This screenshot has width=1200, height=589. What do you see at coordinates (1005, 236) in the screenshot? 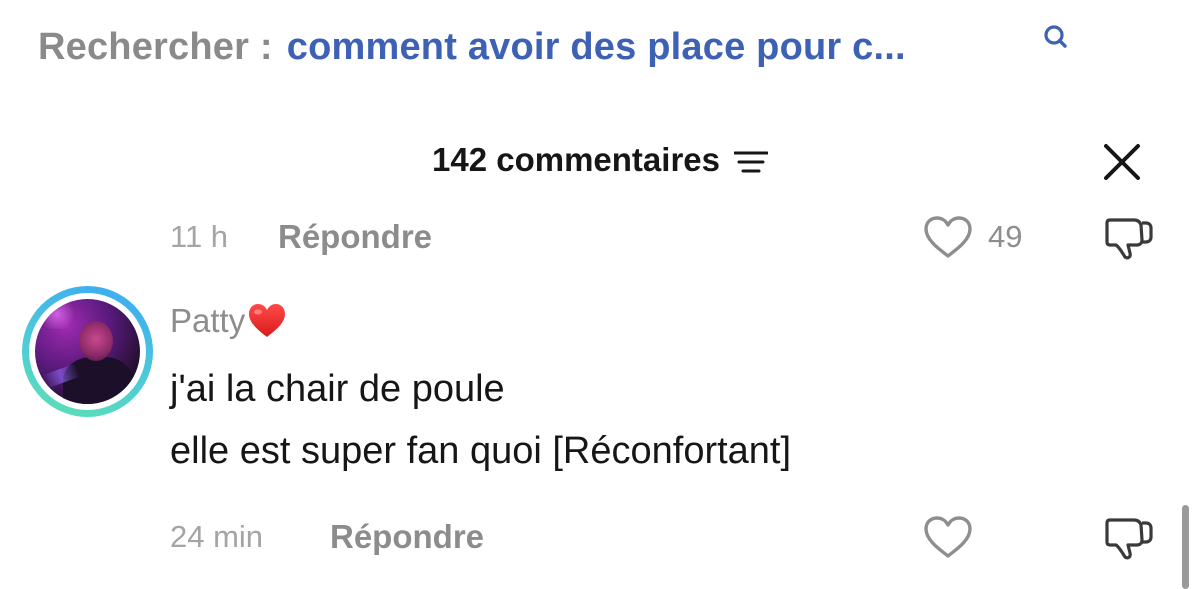
I see `like-count: 49` at bounding box center [1005, 236].